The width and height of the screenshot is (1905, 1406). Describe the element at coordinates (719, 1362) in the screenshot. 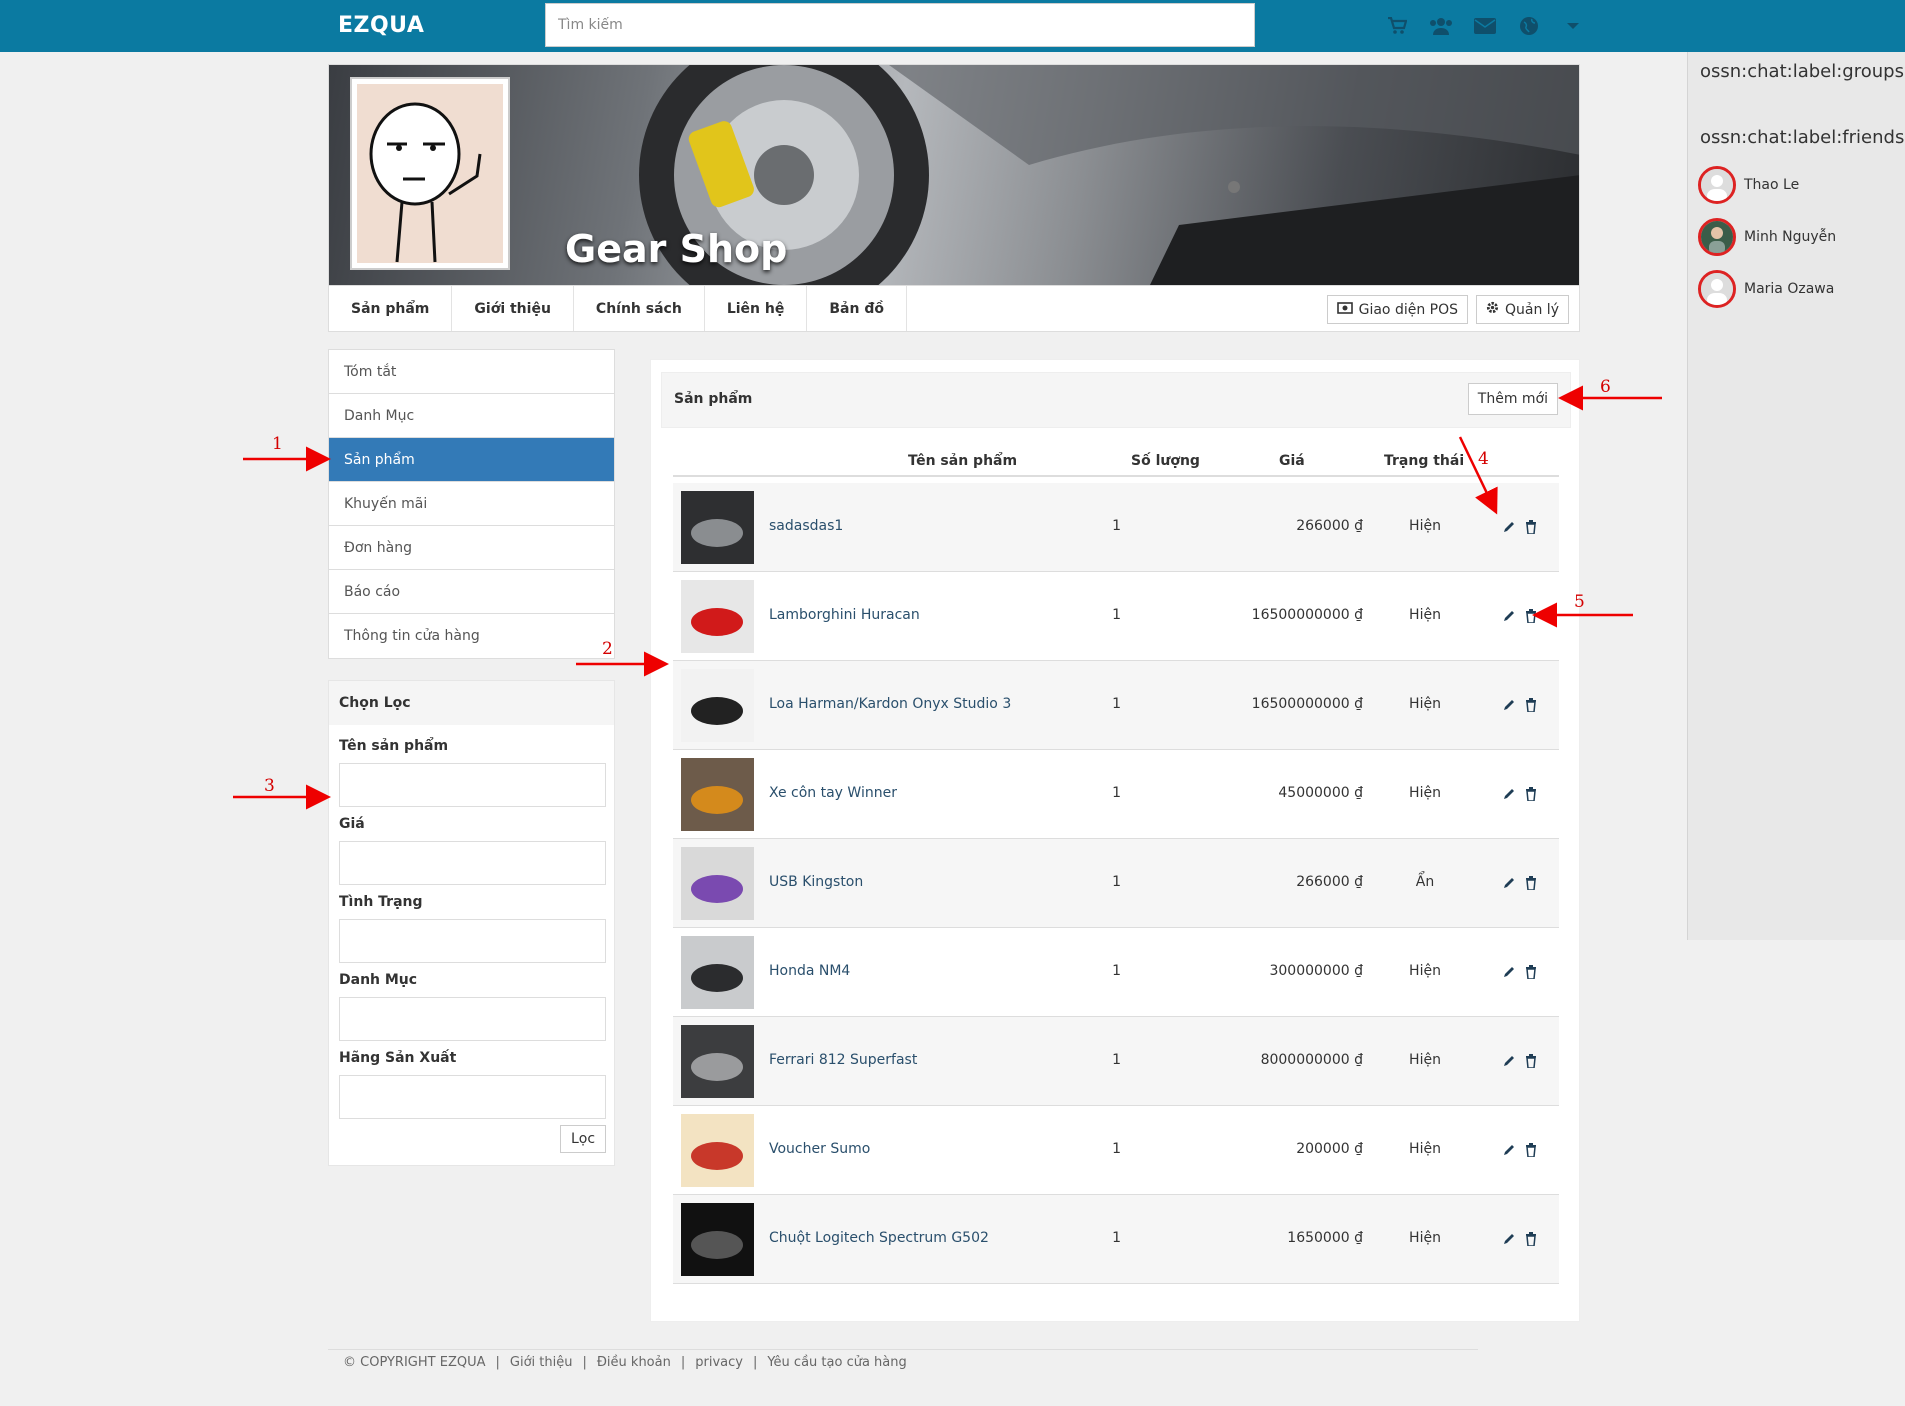

I see `footer-link-privacy: privacy` at that location.